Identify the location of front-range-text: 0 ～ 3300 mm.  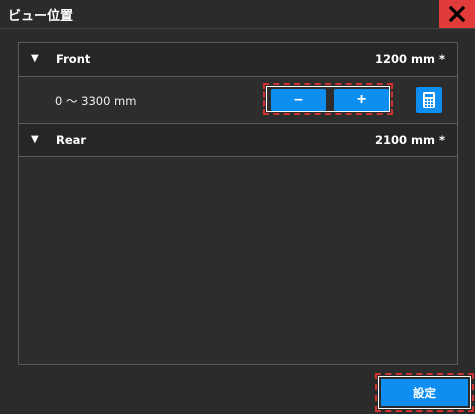
(96, 101).